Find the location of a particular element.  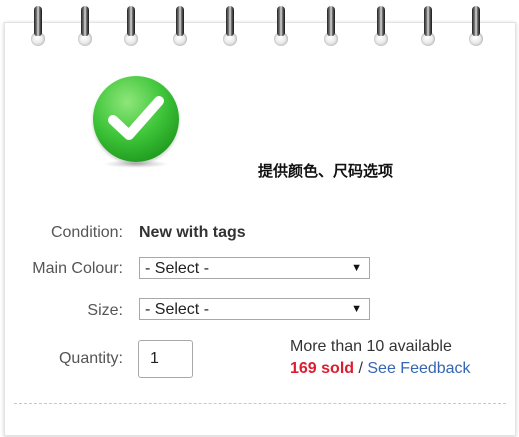

condition-label: Condition: is located at coordinates (86, 232).